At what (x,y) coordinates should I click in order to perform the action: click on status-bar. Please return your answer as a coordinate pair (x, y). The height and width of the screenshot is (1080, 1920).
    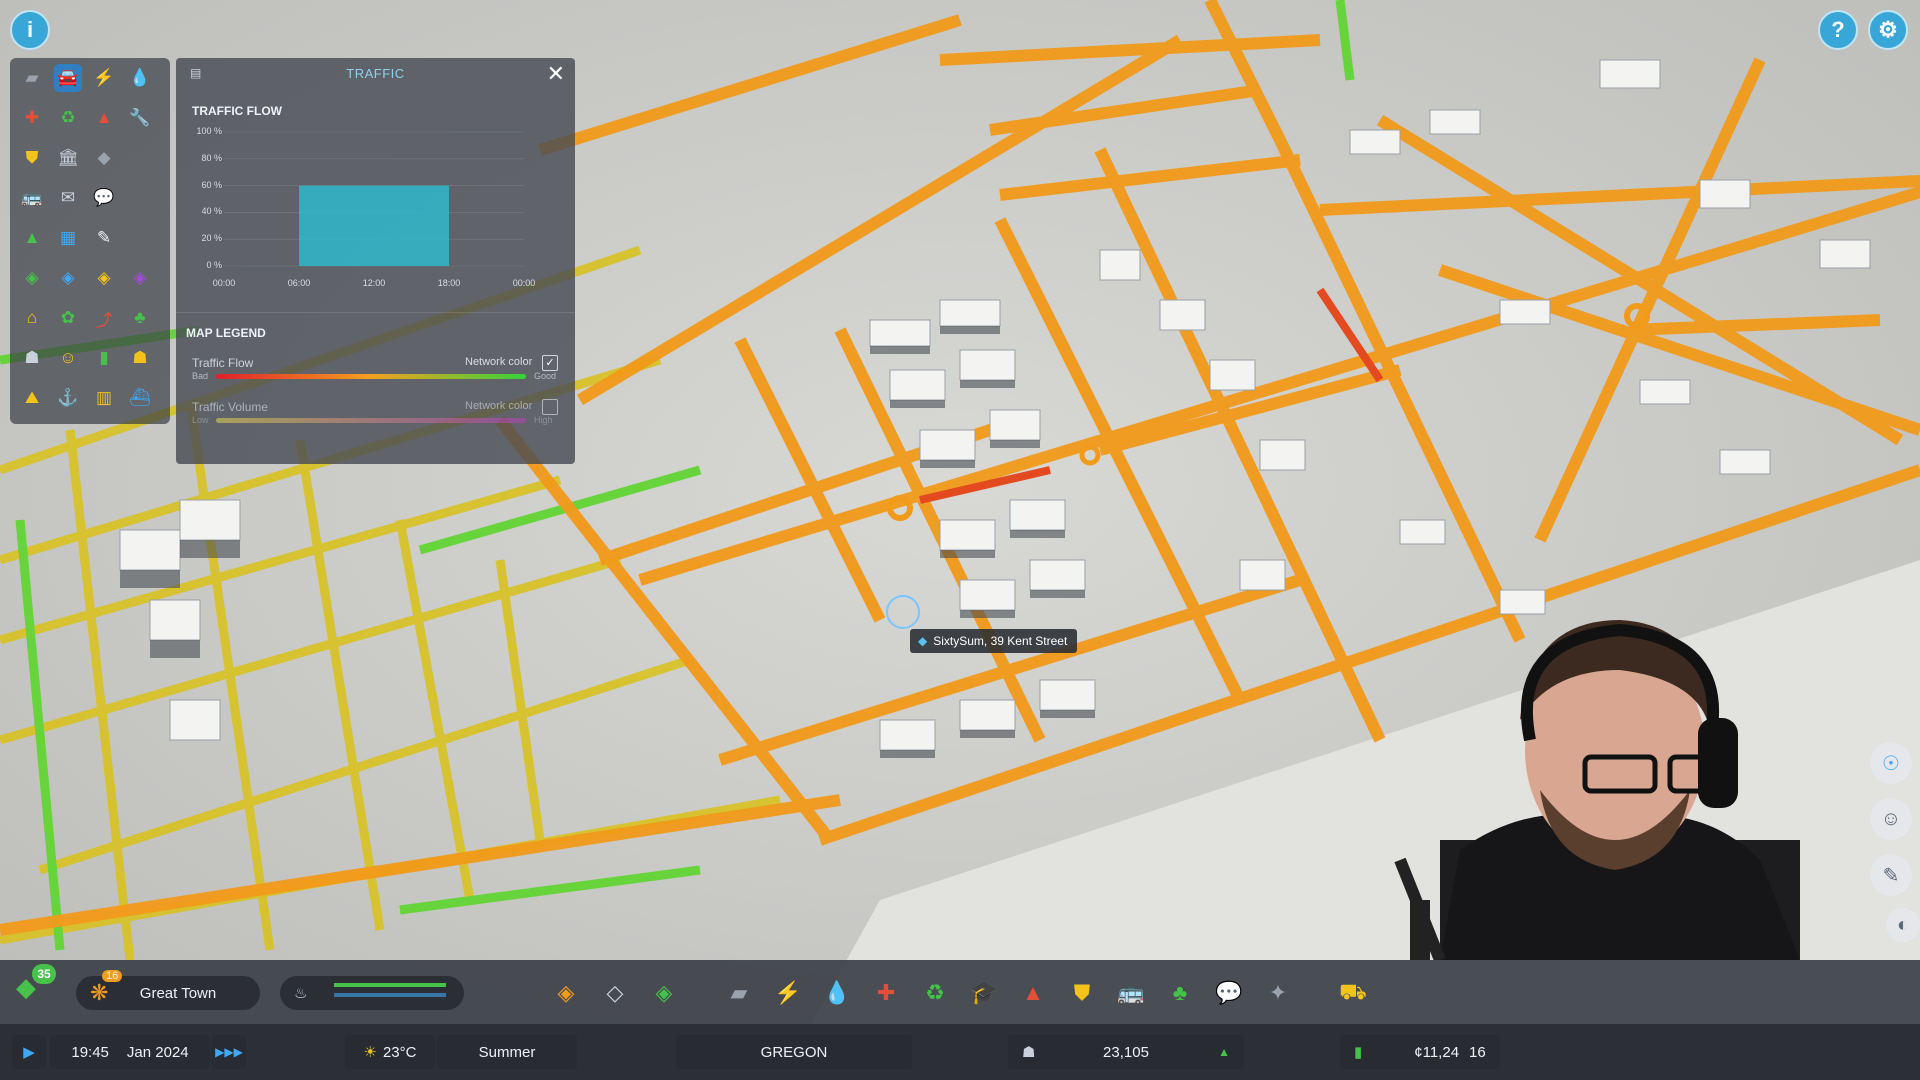
    Looking at the image, I should click on (960, 1052).